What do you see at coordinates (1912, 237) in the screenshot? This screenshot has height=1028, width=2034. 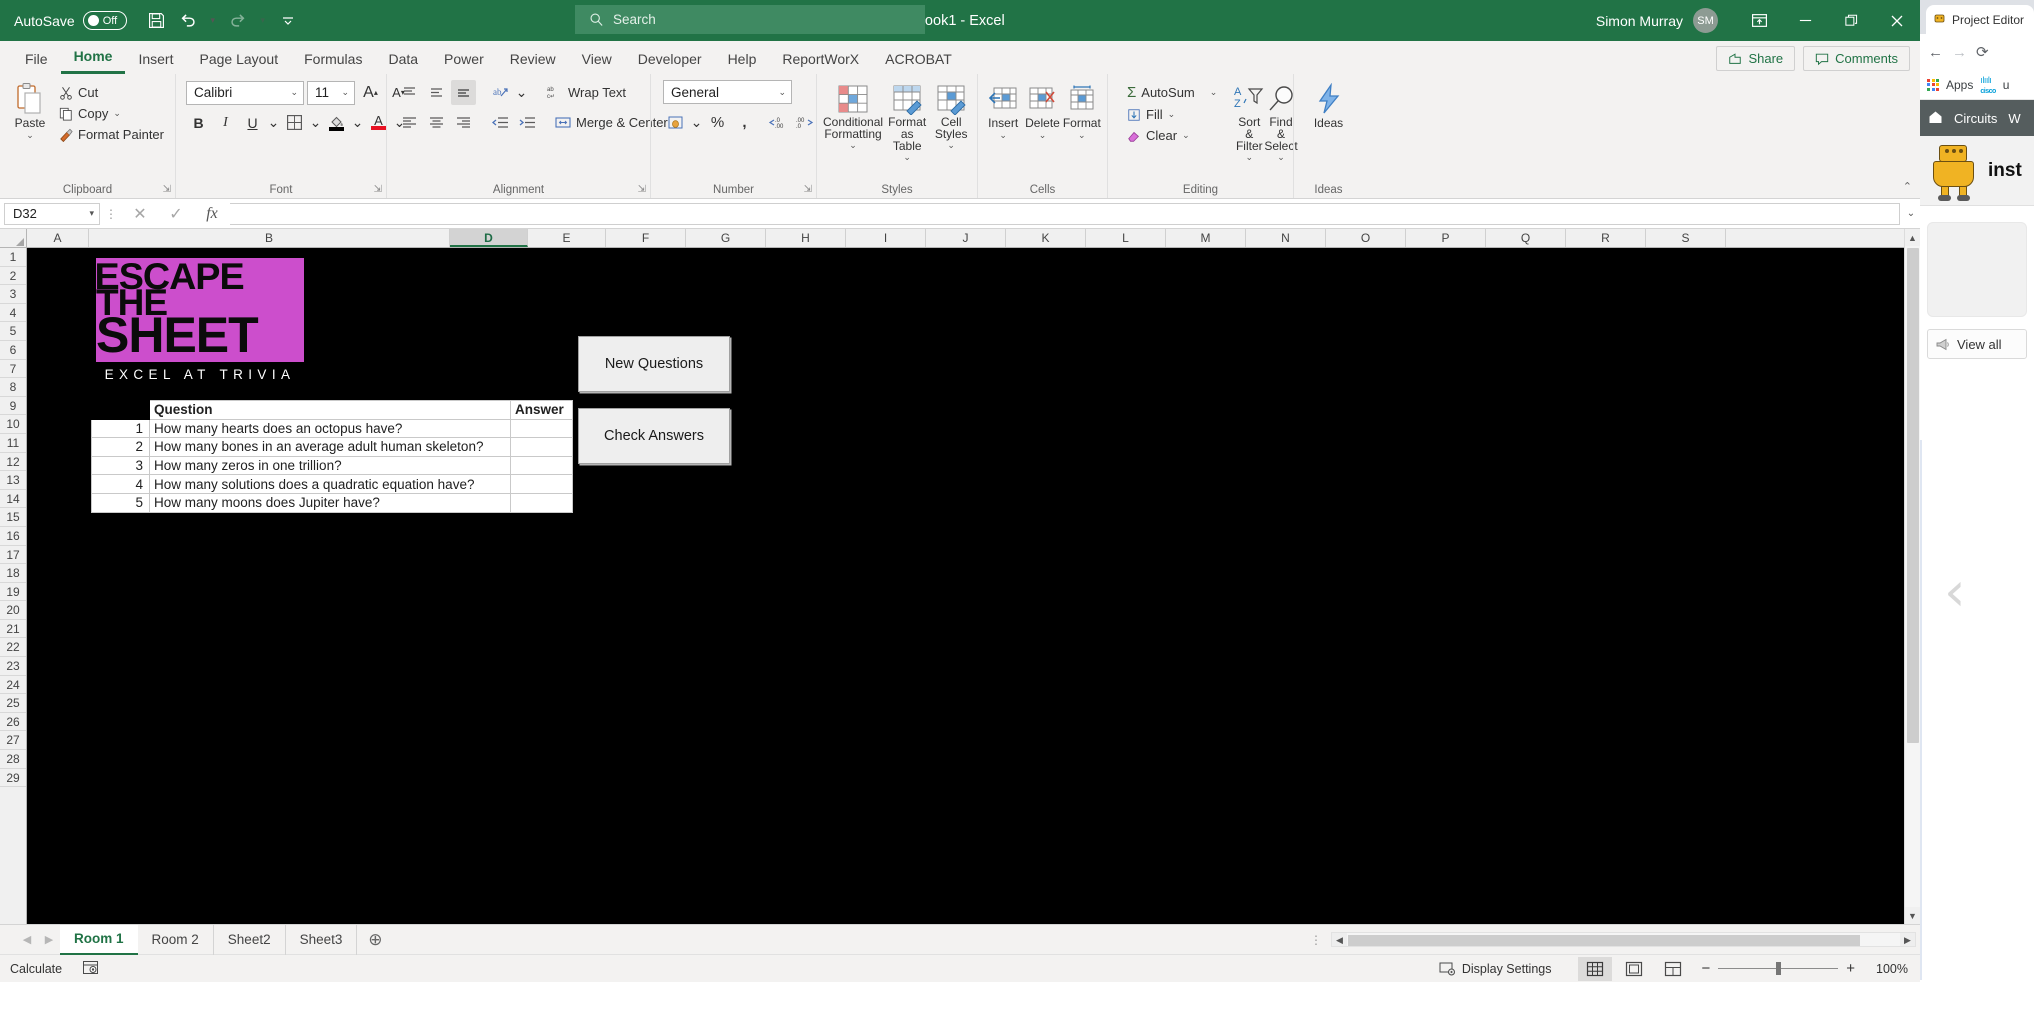 I see `scroll-up-icon: ▲` at bounding box center [1912, 237].